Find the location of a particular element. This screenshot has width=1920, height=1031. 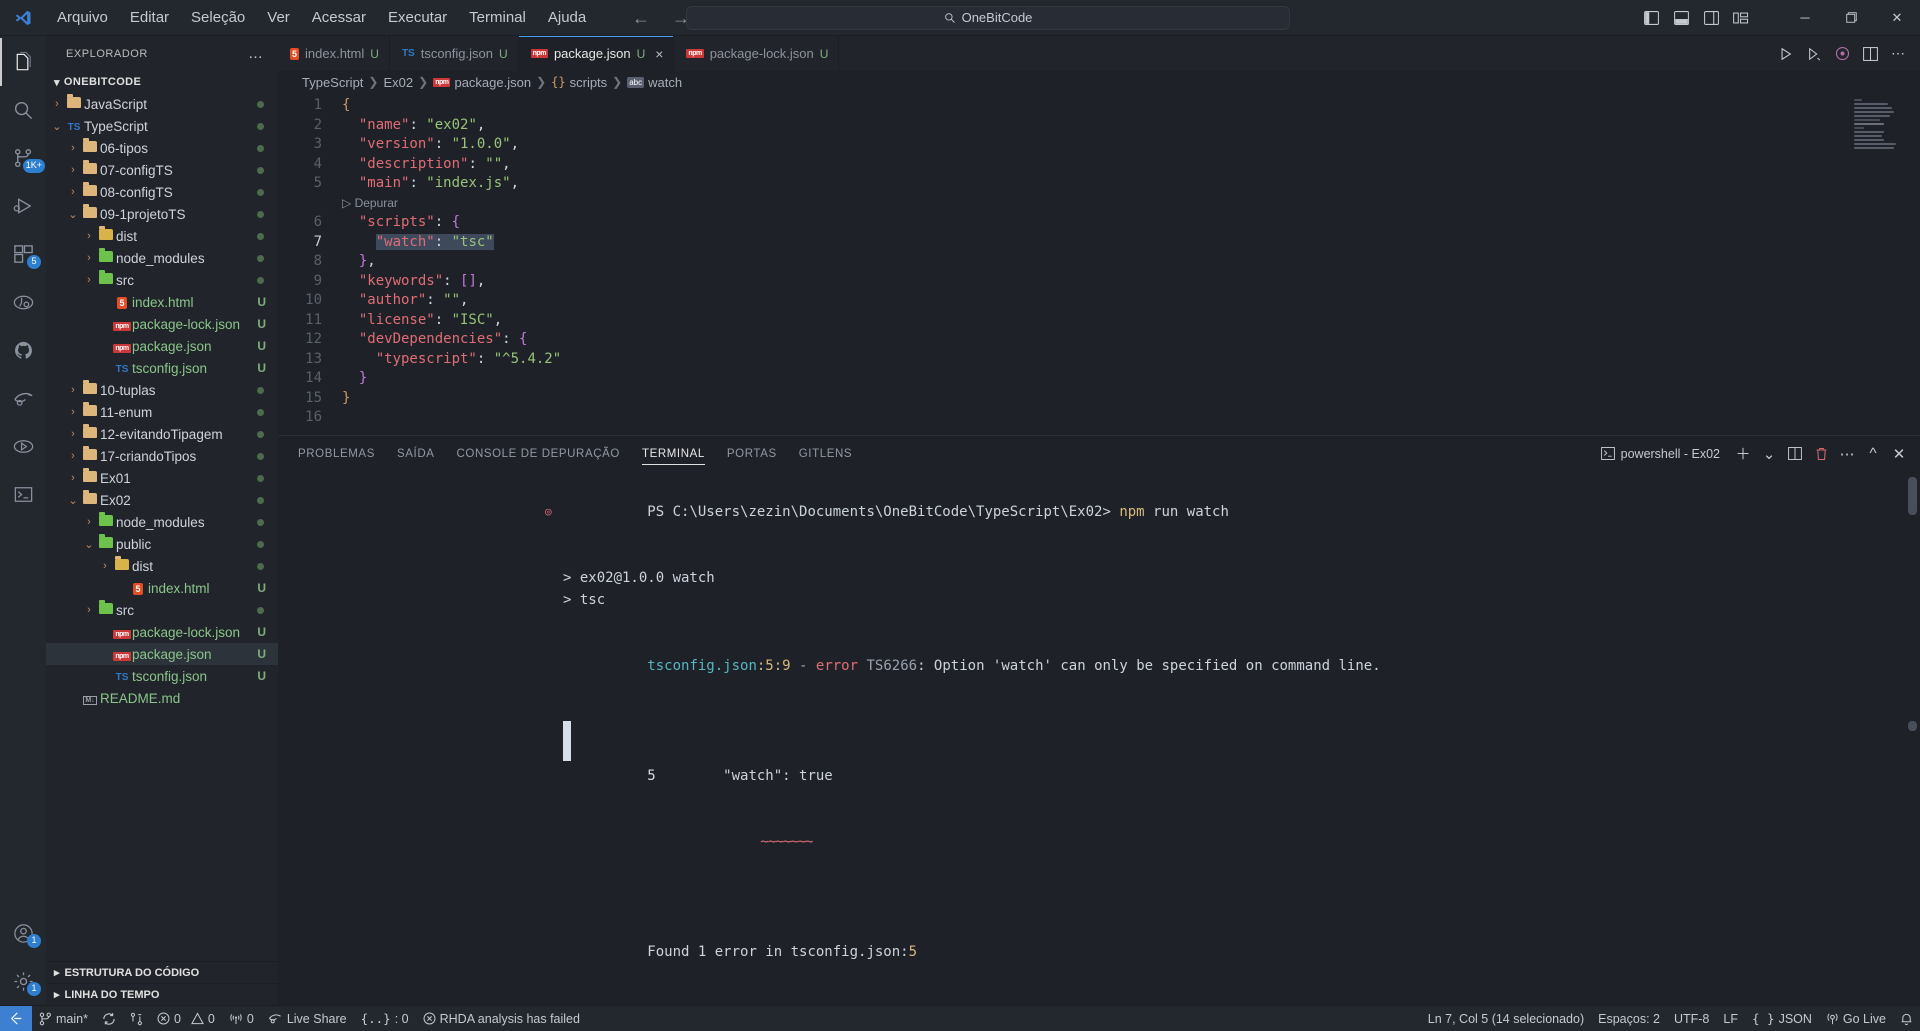

run-and-debug-icon is located at coordinates (1814, 53).